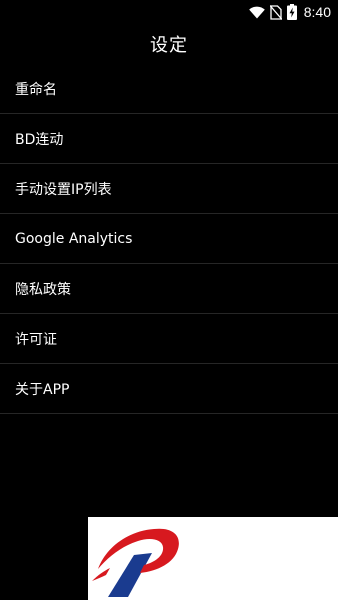 The image size is (338, 600). What do you see at coordinates (317, 12) in the screenshot?
I see `status-time: 8:40` at bounding box center [317, 12].